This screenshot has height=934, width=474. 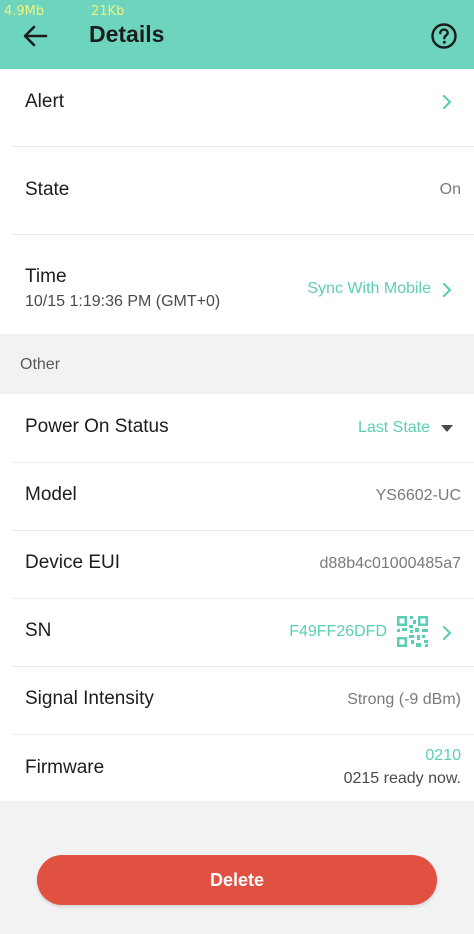 I want to click on model-label: Model, so click(x=51, y=494).